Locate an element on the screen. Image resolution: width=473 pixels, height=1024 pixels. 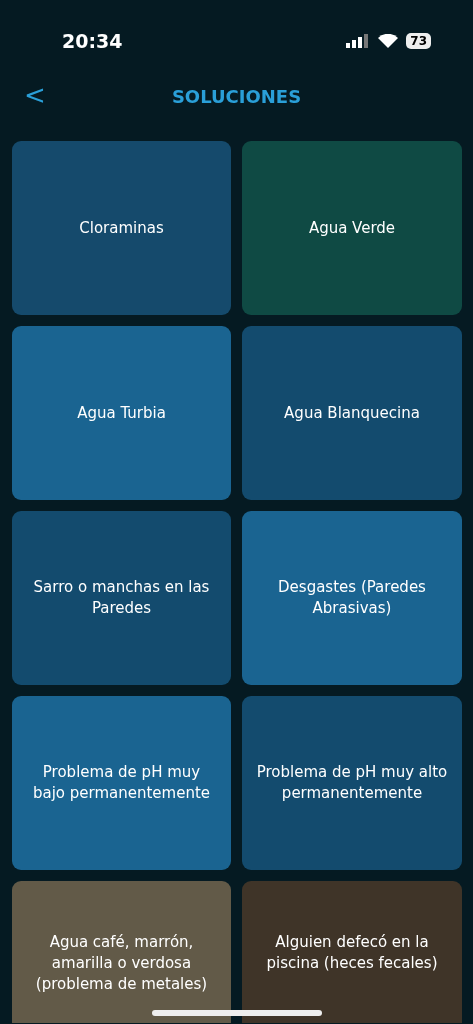
solution-tile: Agua café, marrón, amarilla o verdosa (problema de metales) is located at coordinates (121, 952).